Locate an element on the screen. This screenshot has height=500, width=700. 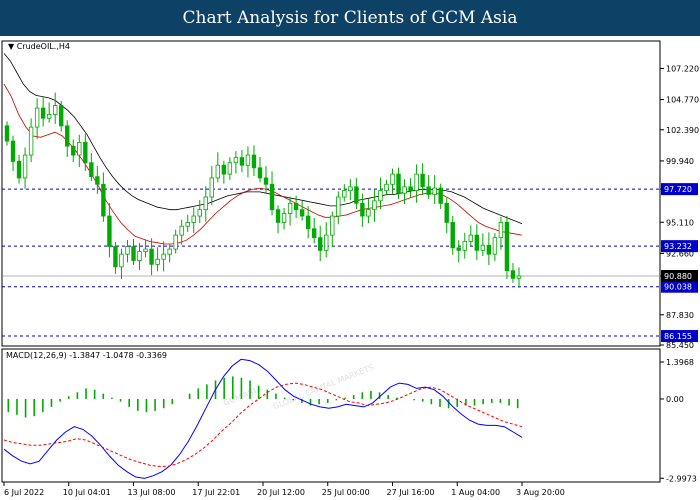
price-tick-label: 102.390 is located at coordinates (682, 130).